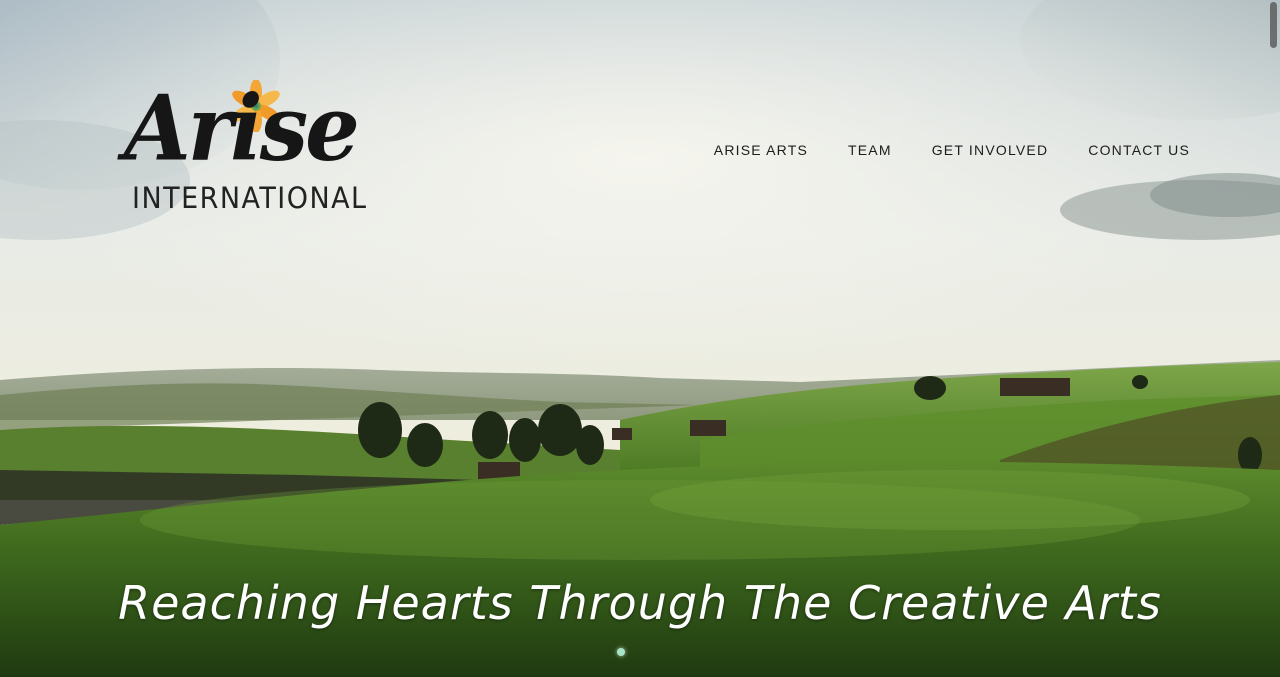  I want to click on main-navigation: ARISE ARTS TEAM GET INVOLVED CONTACT US, so click(952, 150).